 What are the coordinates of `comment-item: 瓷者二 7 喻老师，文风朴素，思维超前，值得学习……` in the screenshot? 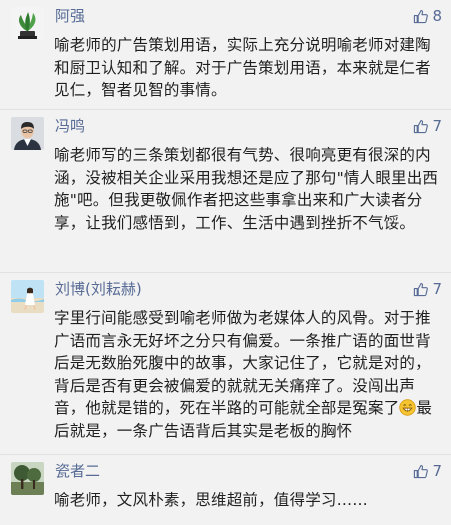 It's located at (225, 490).